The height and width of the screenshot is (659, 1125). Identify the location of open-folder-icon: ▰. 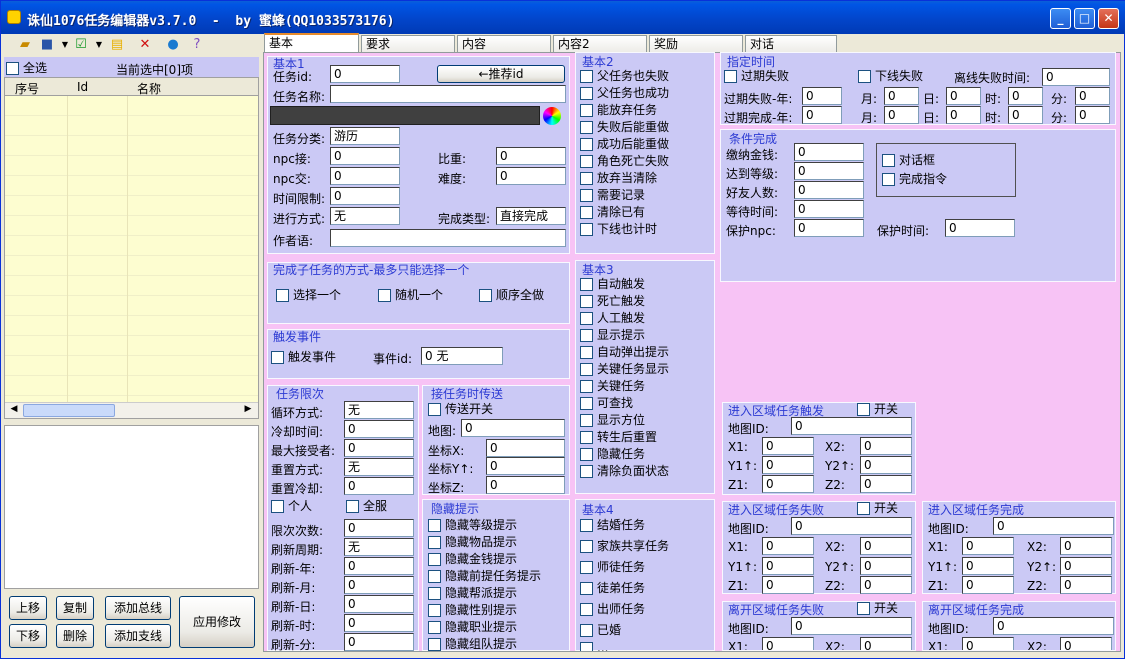
(25, 45).